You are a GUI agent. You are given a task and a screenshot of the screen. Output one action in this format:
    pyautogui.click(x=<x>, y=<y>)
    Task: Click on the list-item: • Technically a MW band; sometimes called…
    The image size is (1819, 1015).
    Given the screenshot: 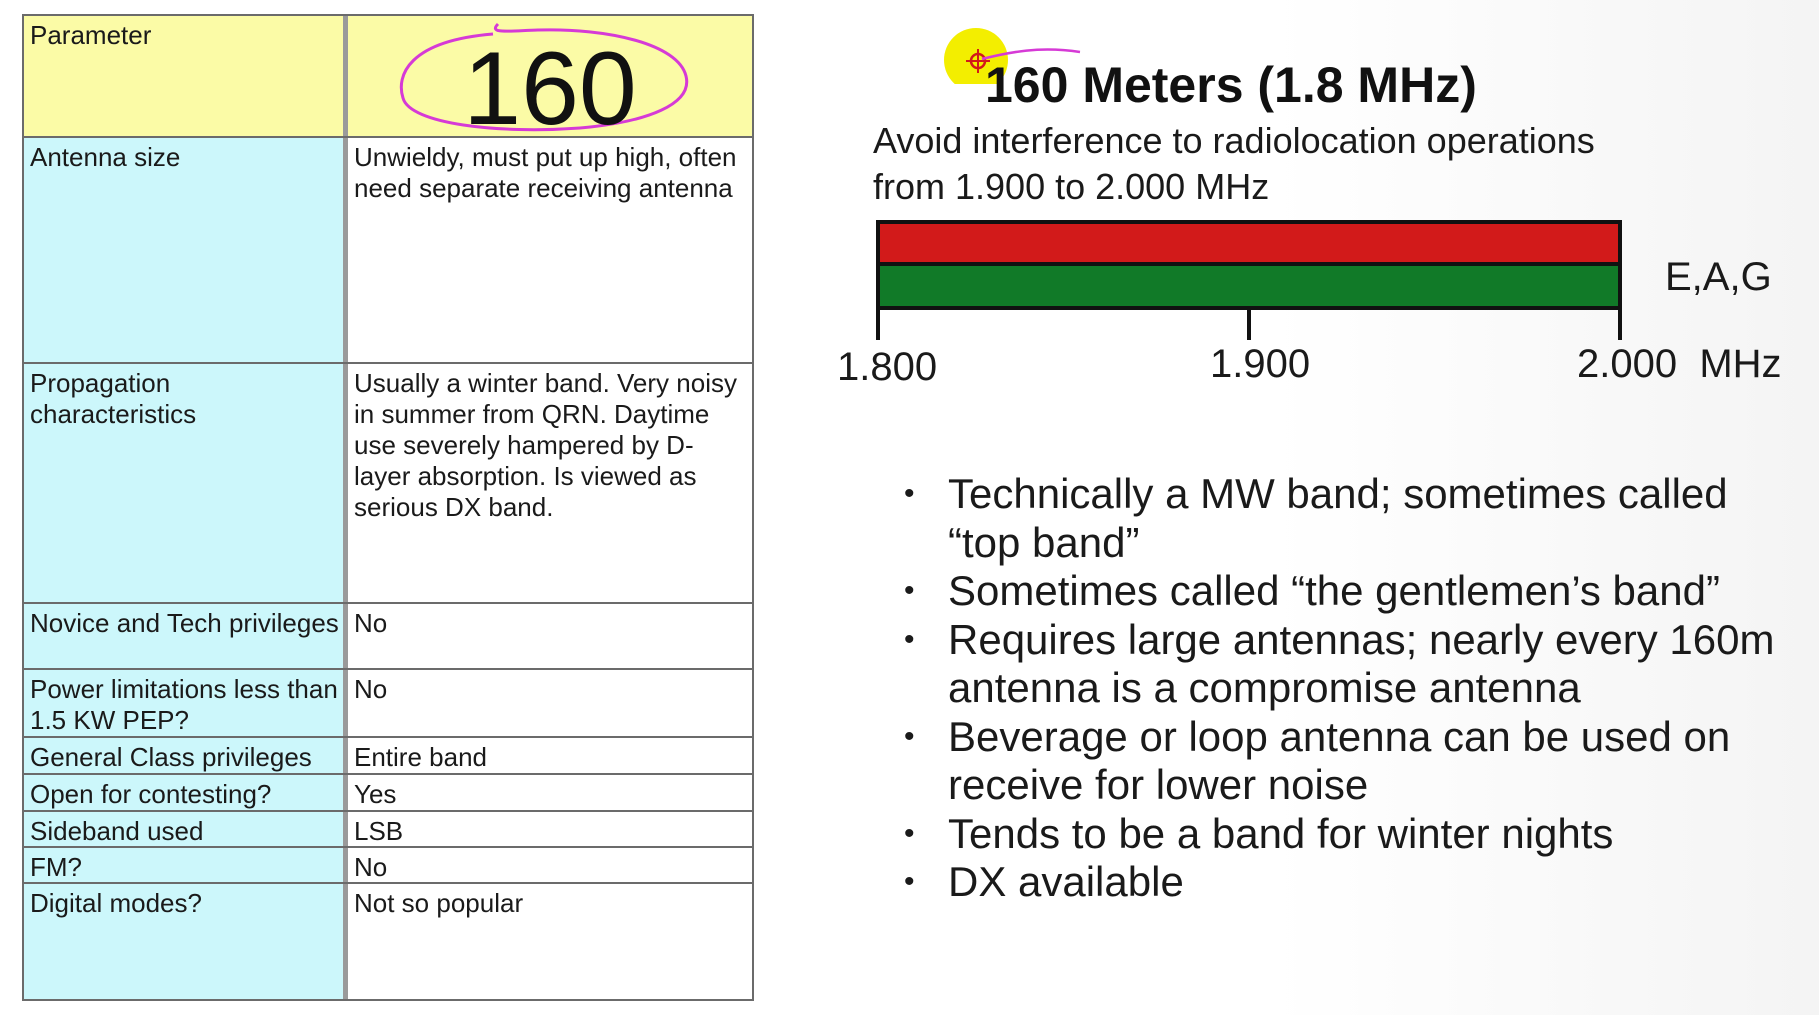 What is the action you would take?
    pyautogui.click(x=1340, y=518)
    